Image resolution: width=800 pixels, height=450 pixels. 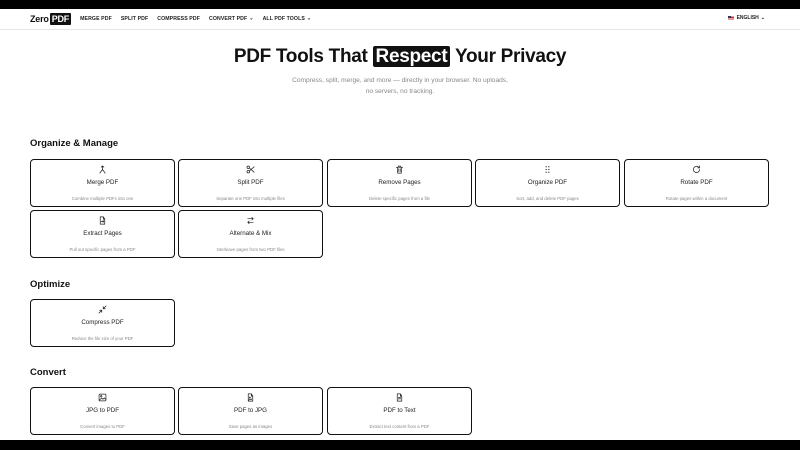 I want to click on section-title-organize: Organize & Manage, so click(x=74, y=143).